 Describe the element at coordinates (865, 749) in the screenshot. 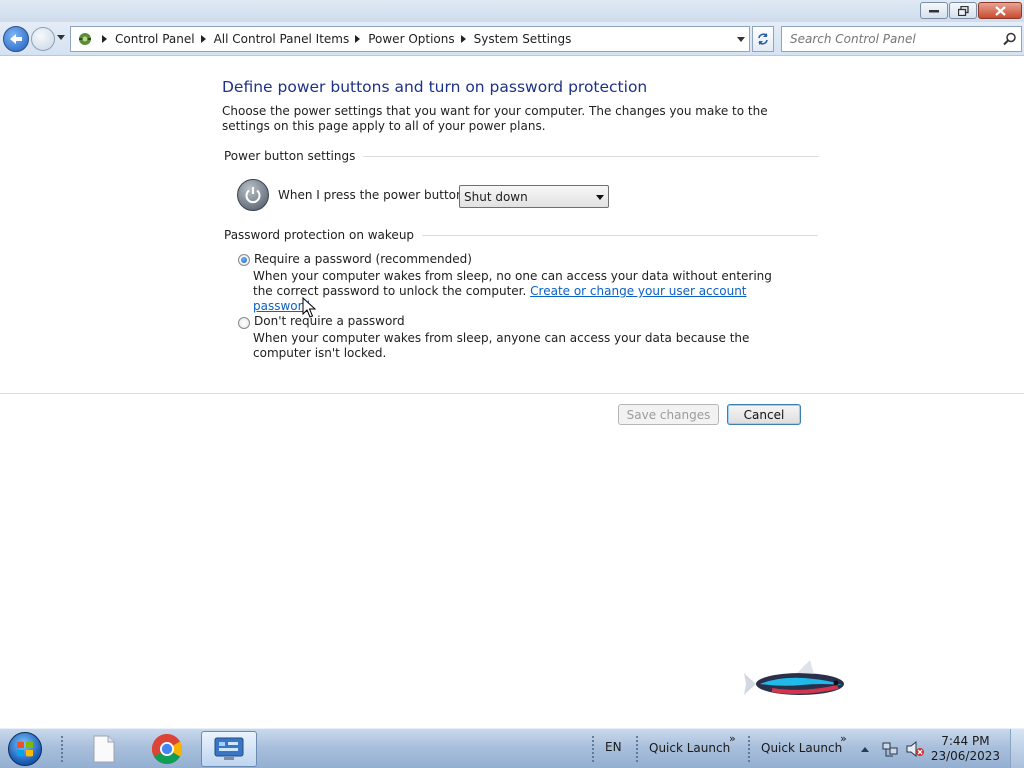

I see `show-hidden-icons-icon` at that location.